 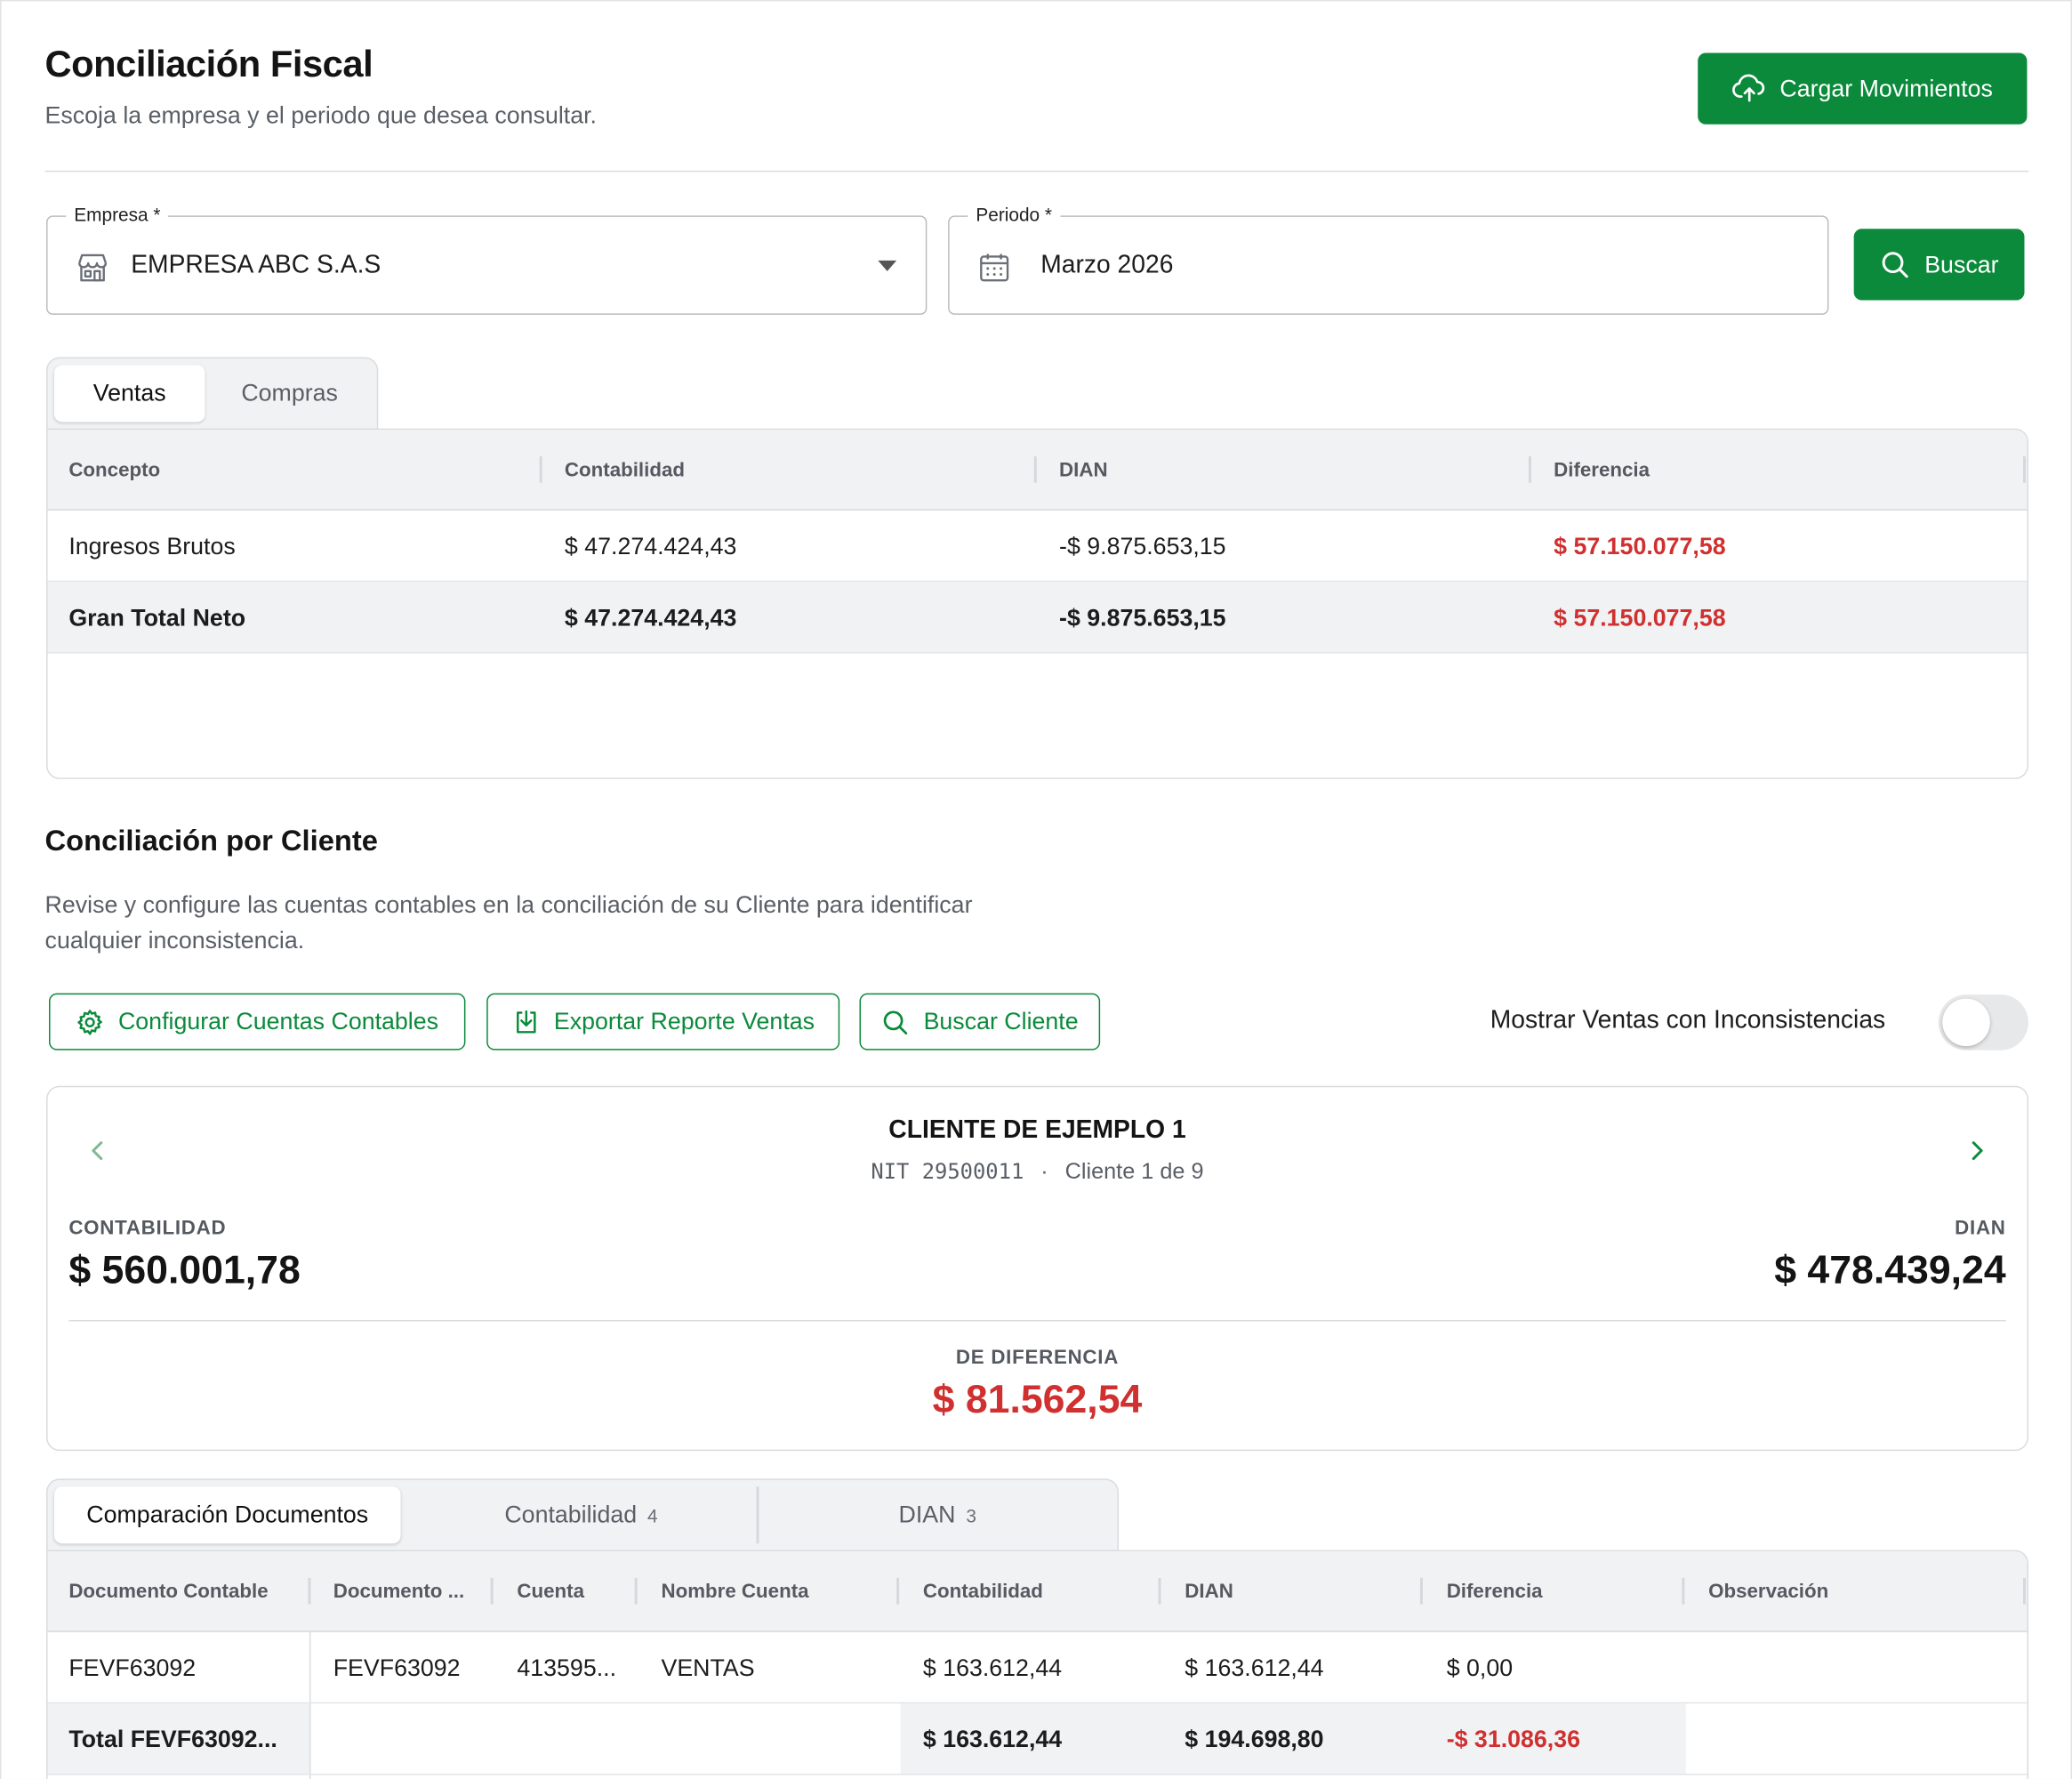 What do you see at coordinates (157, 618) in the screenshot?
I see `cell-concepto: Gran Total Neto` at bounding box center [157, 618].